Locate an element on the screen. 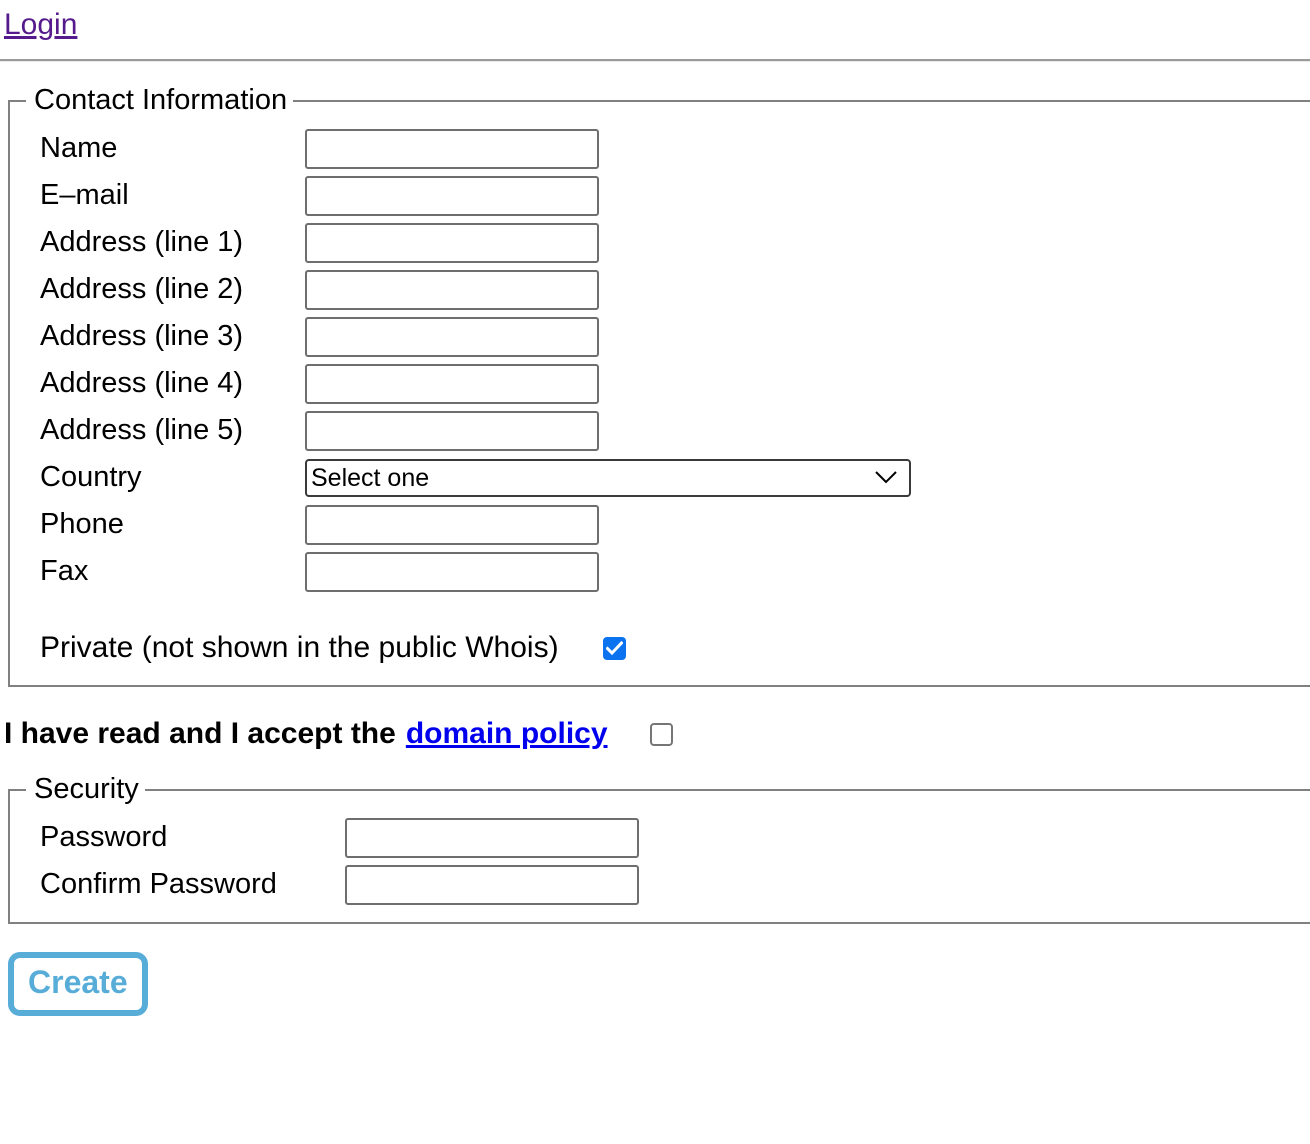  label-confirm-password: Confirm Password is located at coordinates (158, 884).